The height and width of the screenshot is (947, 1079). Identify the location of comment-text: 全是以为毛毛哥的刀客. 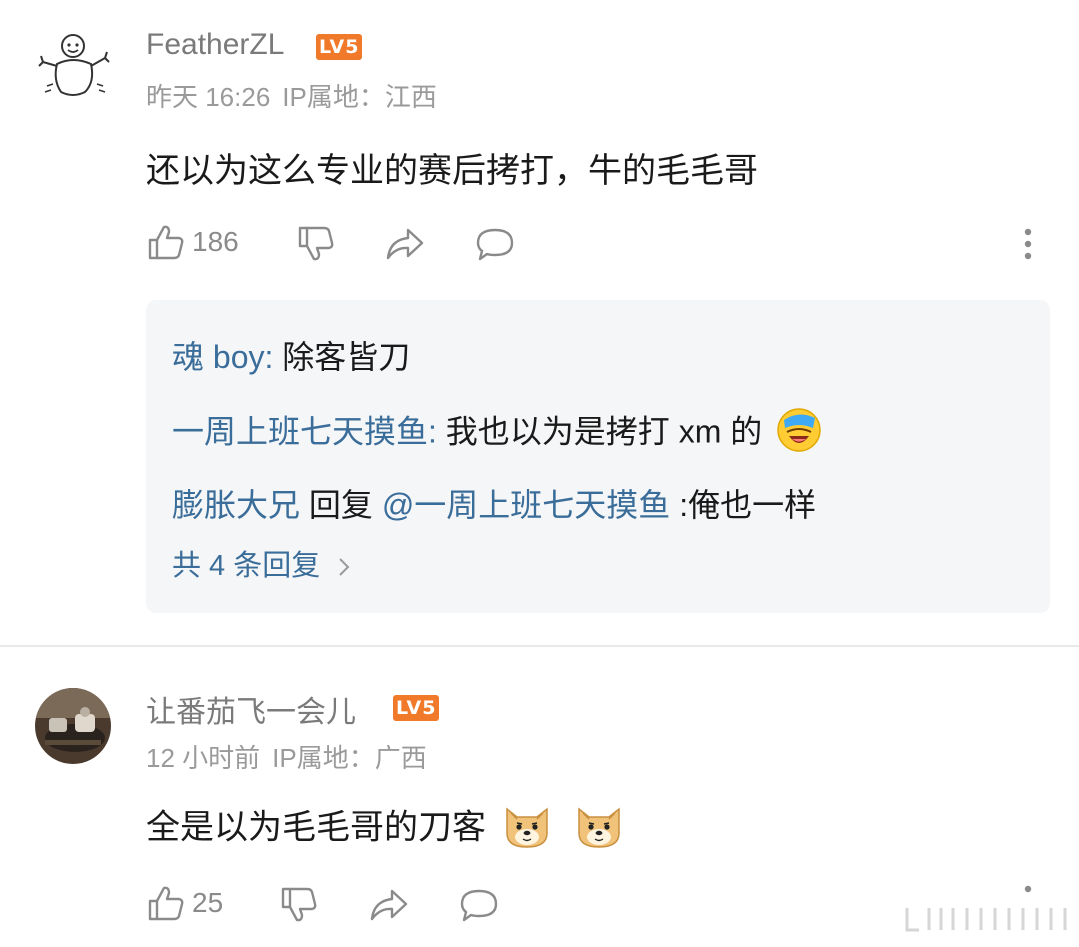
(385, 829).